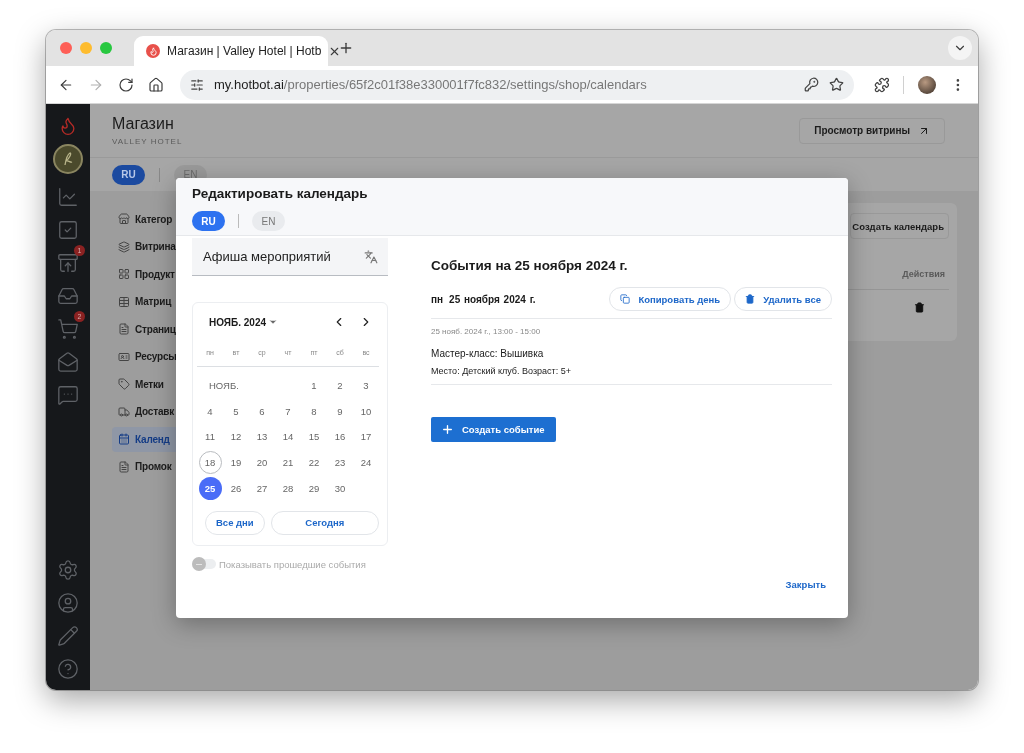 Image resolution: width=1024 pixels, height=753 pixels. Describe the element at coordinates (836, 84) in the screenshot. I see `bookmark-star-icon` at that location.